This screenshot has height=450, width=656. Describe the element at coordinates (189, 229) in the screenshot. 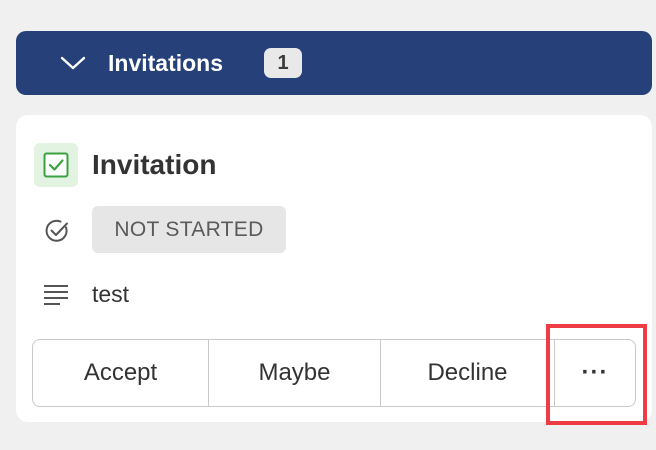

I see `status-badge: NOT STARTED` at that location.